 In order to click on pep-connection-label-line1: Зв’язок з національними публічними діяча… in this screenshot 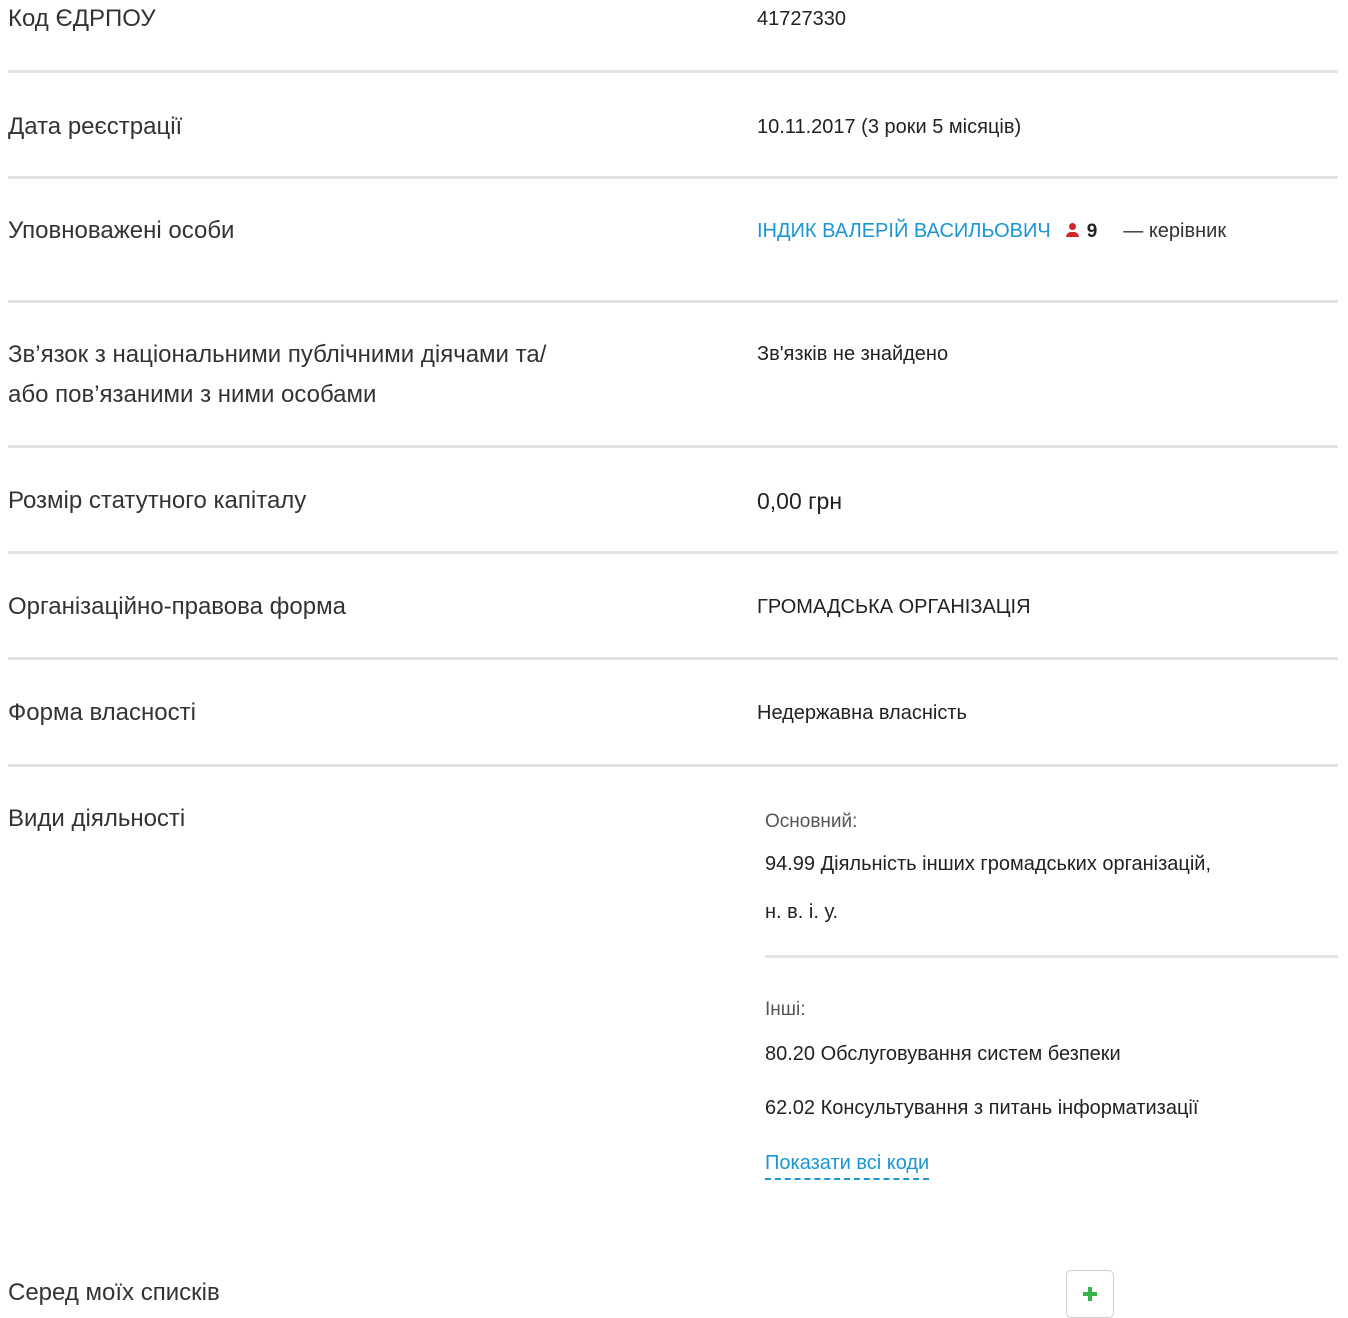, I will do `click(277, 354)`.